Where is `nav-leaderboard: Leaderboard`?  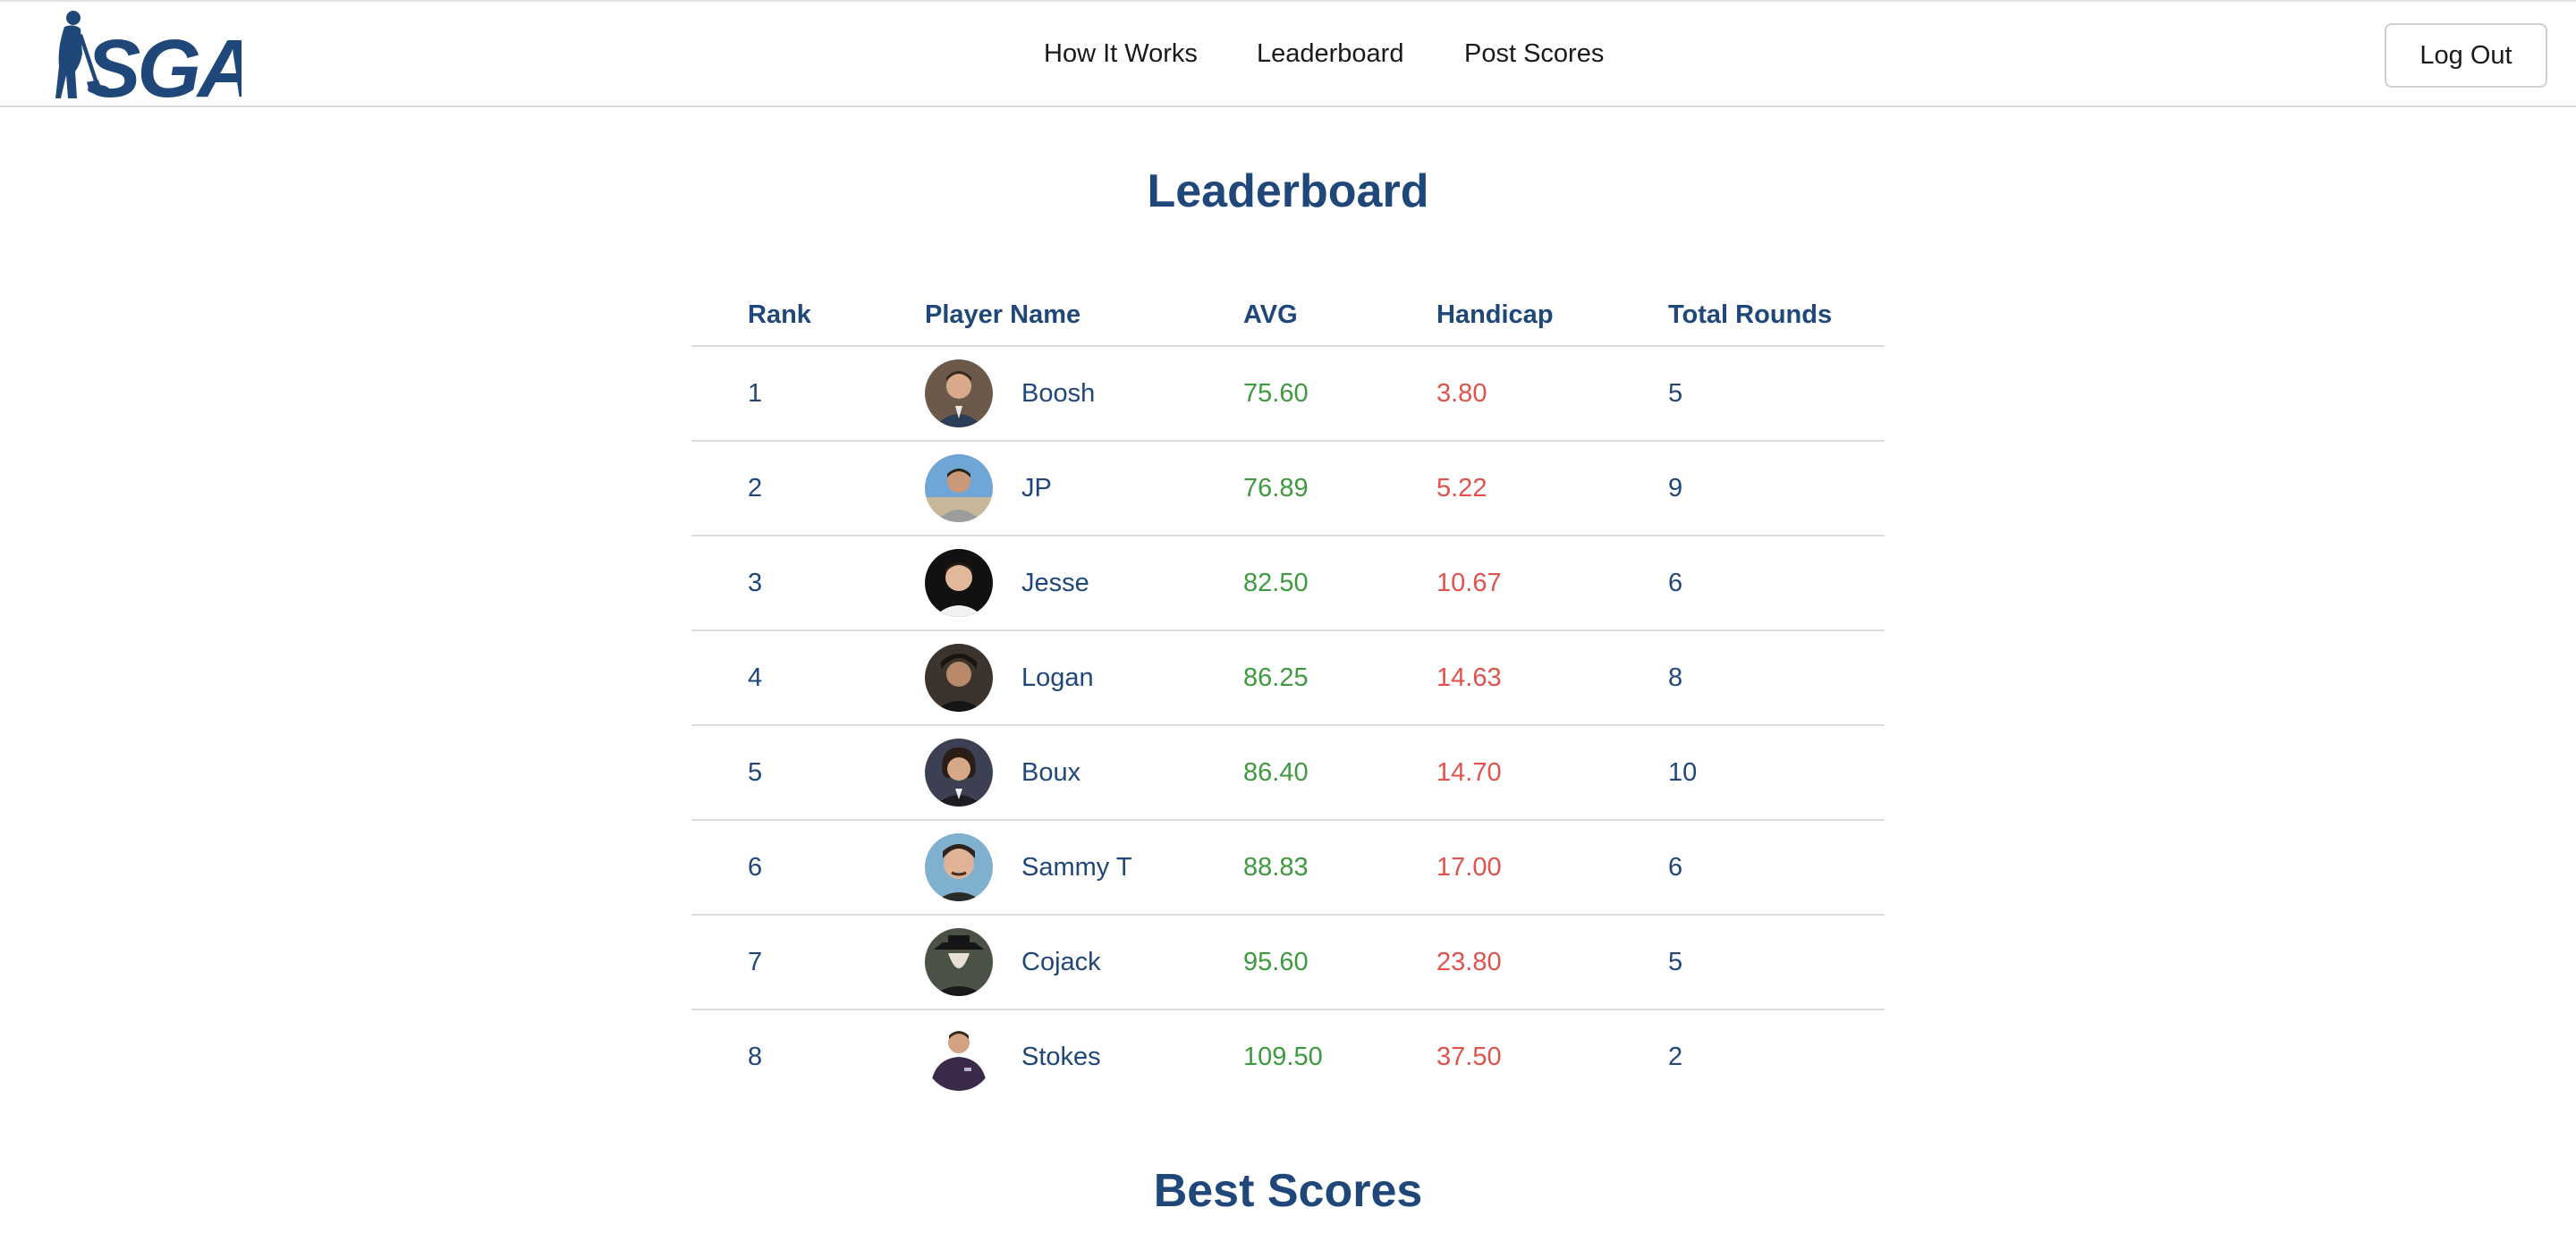
nav-leaderboard: Leaderboard is located at coordinates (1330, 54).